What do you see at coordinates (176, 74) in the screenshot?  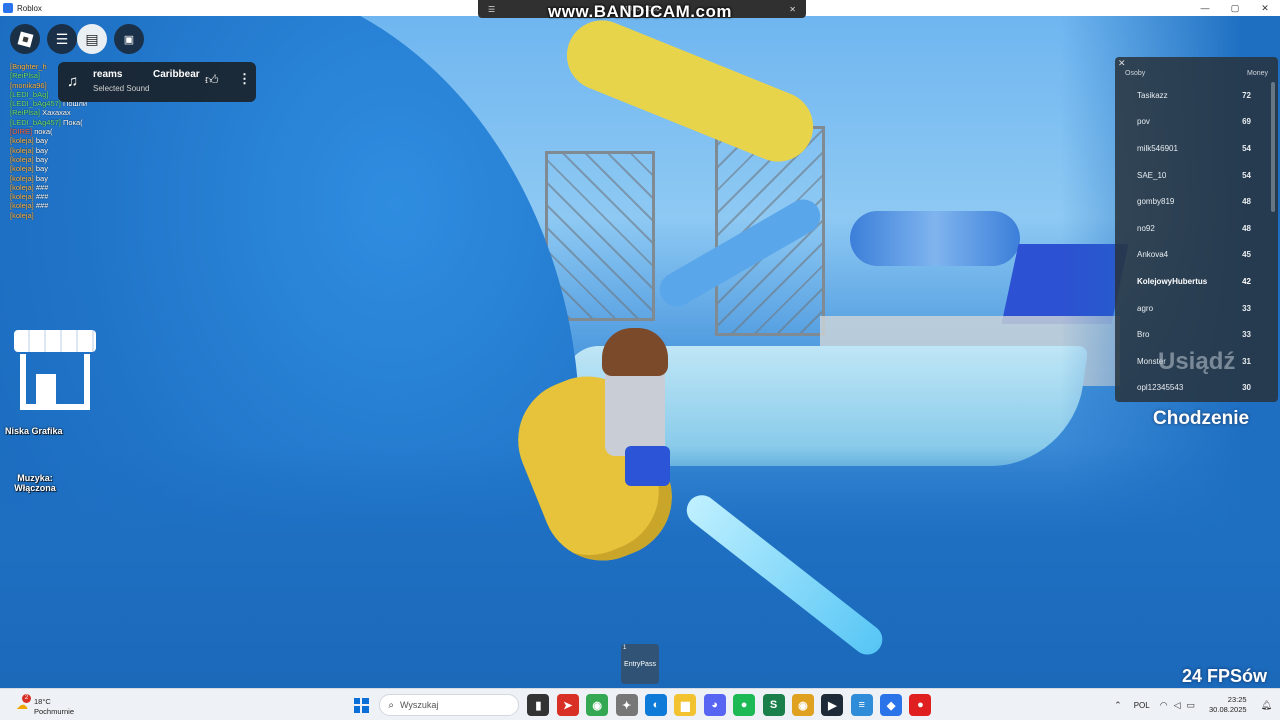 I see `sound-track-right: Caribbear` at bounding box center [176, 74].